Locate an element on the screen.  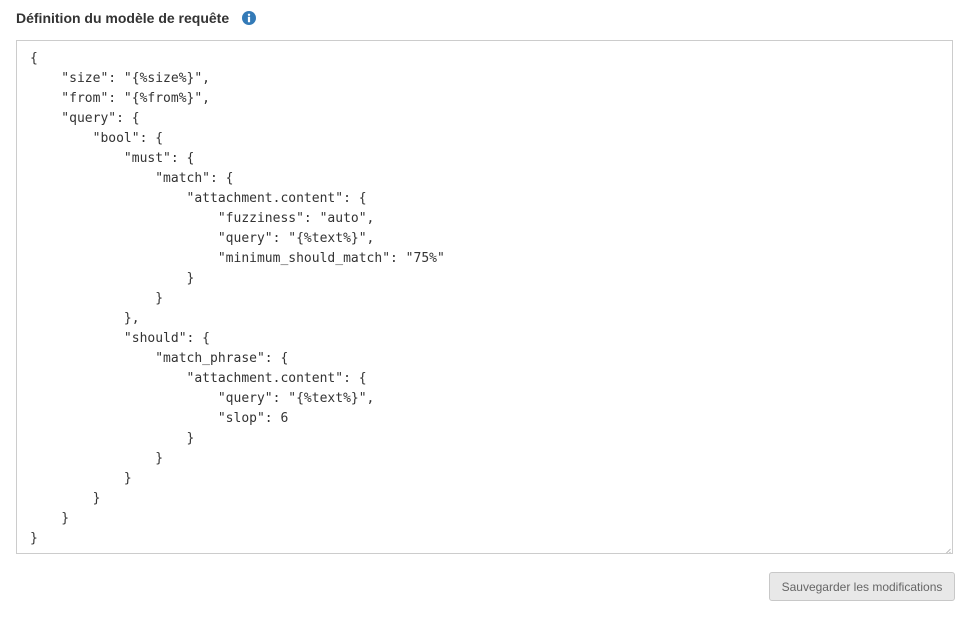
info-circle-icon is located at coordinates (249, 18).